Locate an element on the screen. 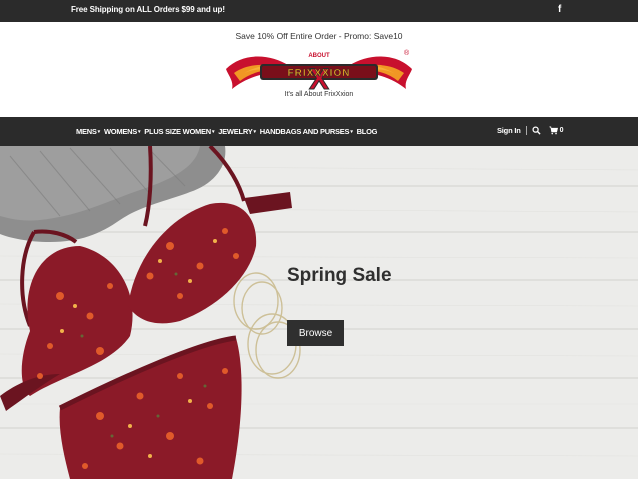 Image resolution: width=638 pixels, height=479 pixels. nav-item-label: JEWELRY is located at coordinates (235, 131).